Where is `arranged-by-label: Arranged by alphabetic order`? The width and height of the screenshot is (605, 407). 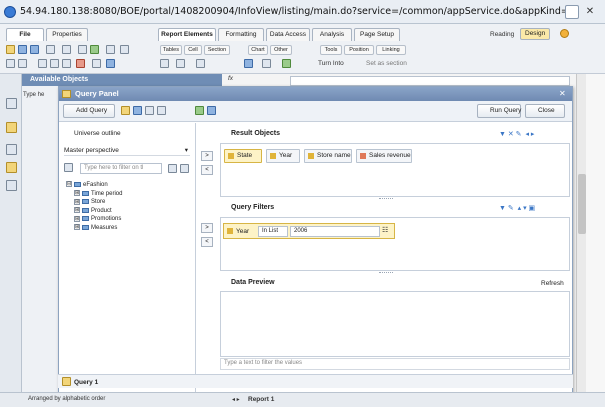
arranged-by-label: Arranged by alphabetic order is located at coordinates (66, 399).